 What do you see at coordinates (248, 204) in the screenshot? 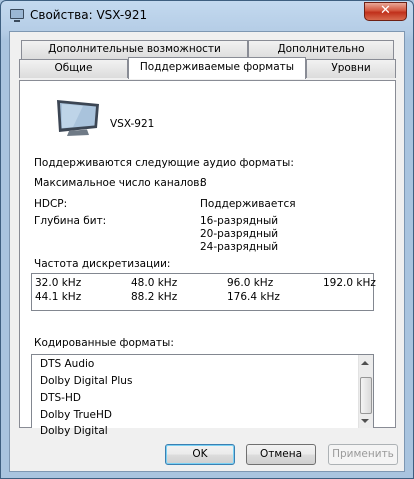
I see `hdcp-value: Поддерживается` at bounding box center [248, 204].